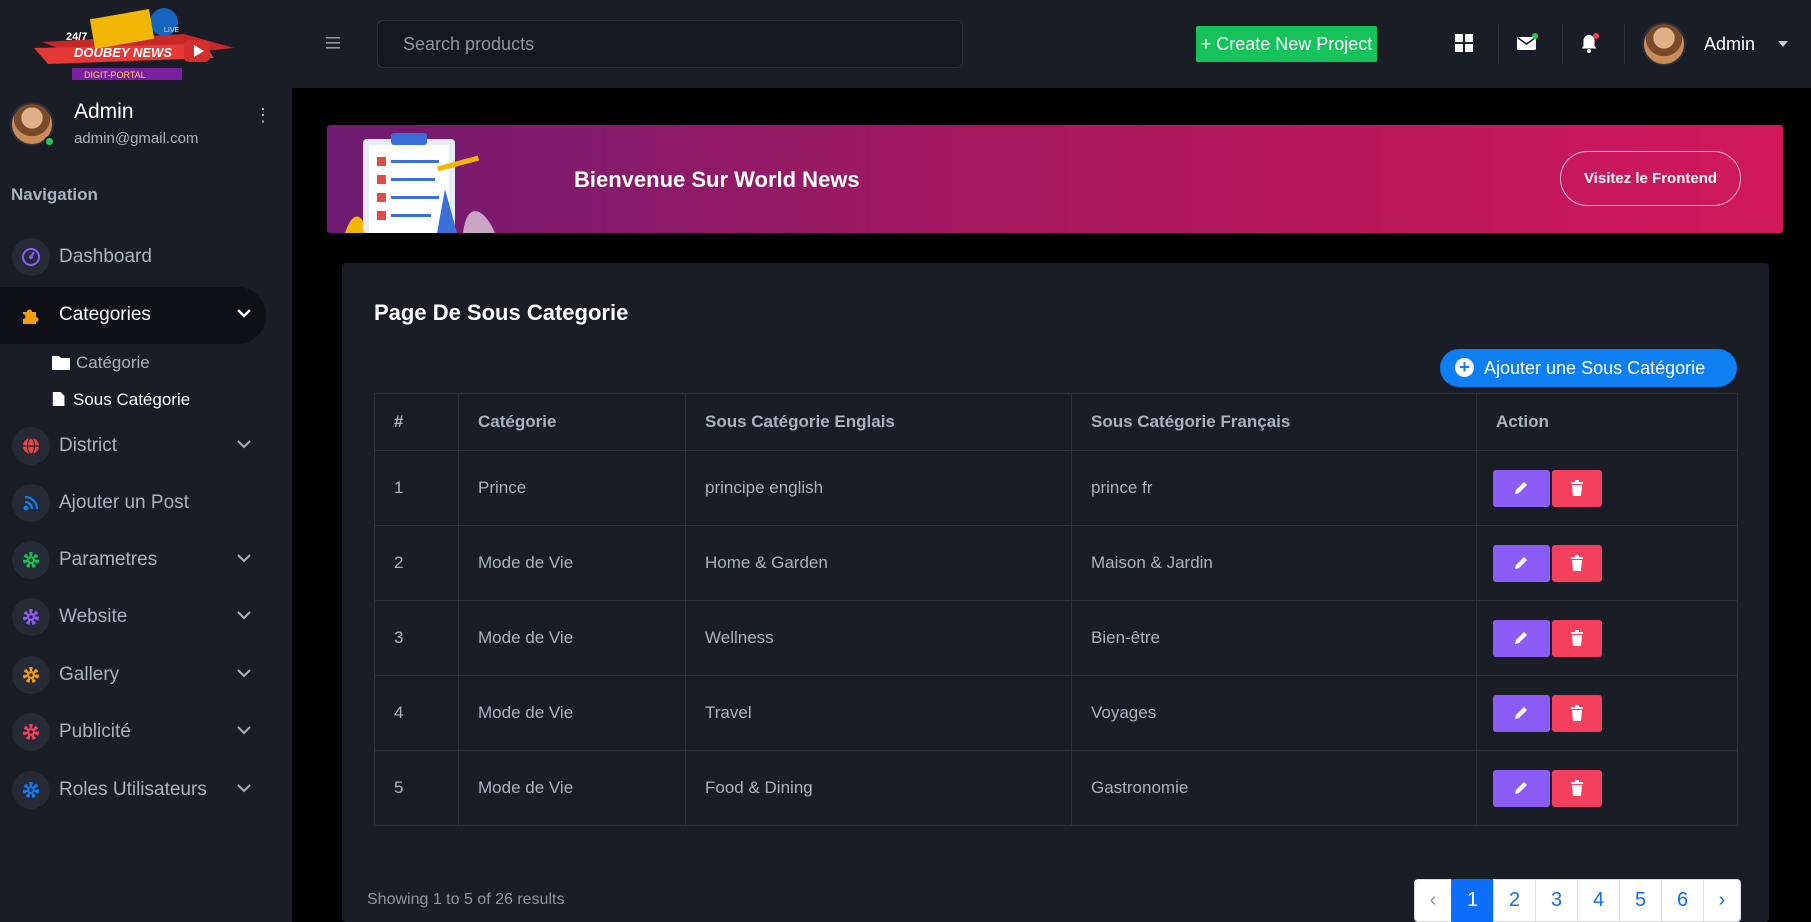 This screenshot has height=922, width=1811. What do you see at coordinates (1056, 563) in the screenshot?
I see `table-row: 2 Mode de Vie Home & Garden Maison & Jardin` at bounding box center [1056, 563].